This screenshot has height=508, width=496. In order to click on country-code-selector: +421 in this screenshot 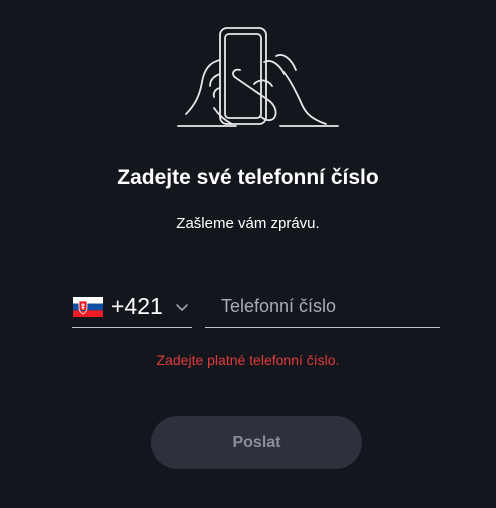, I will do `click(132, 307)`.